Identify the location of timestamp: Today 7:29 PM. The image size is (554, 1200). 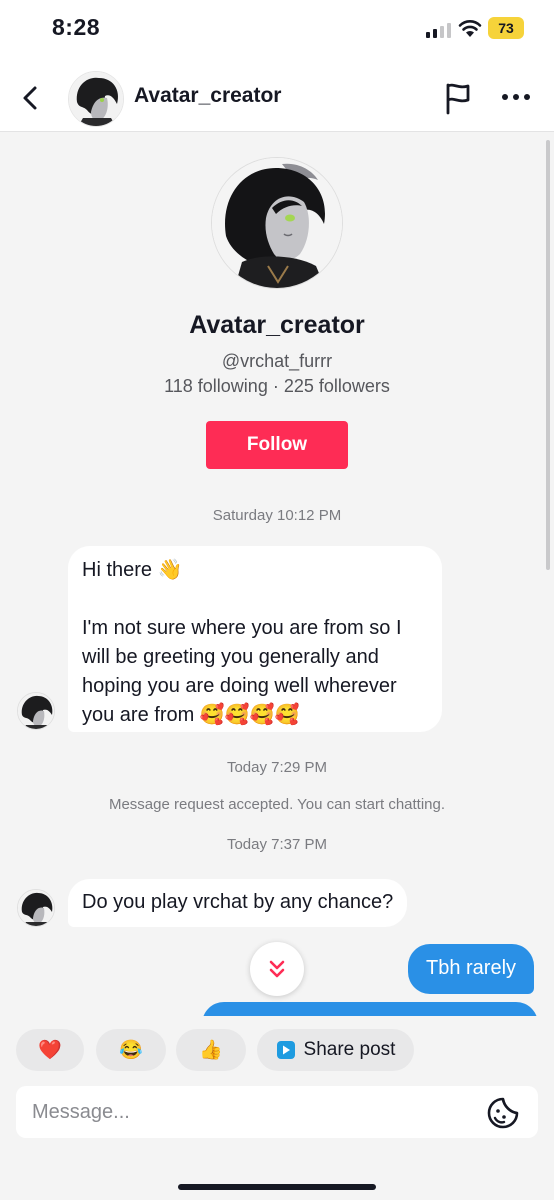
(277, 767).